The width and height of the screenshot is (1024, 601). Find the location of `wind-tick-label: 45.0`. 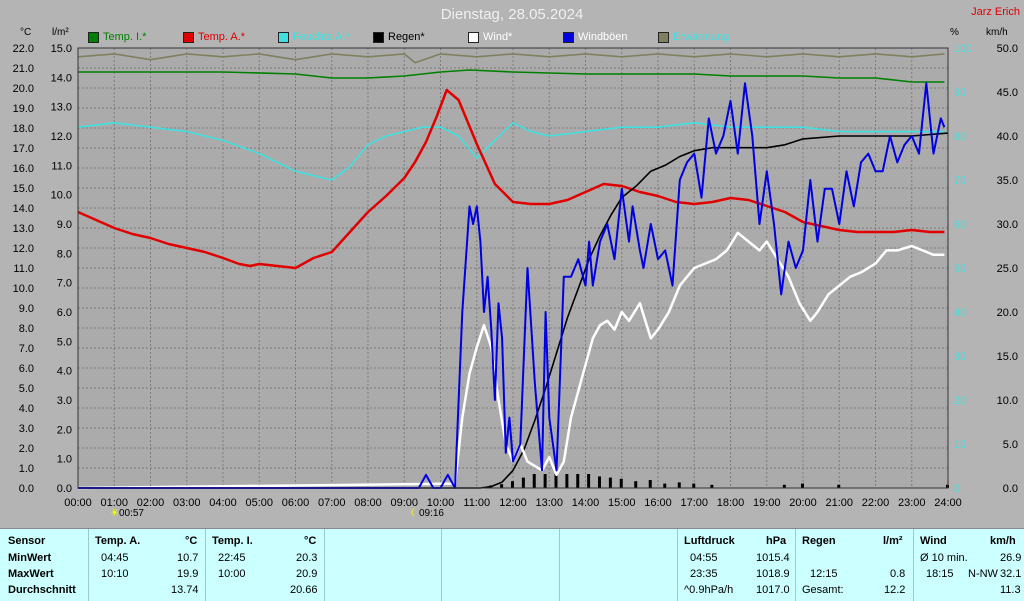

wind-tick-label: 45.0 is located at coordinates (1007, 93).